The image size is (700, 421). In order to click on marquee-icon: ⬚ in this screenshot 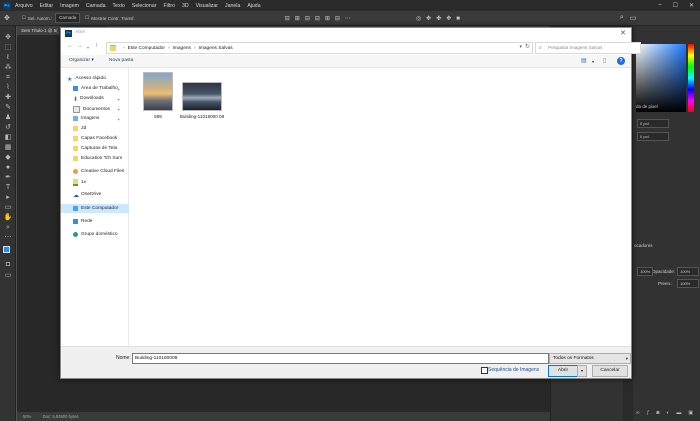, I will do `click(8, 48)`.